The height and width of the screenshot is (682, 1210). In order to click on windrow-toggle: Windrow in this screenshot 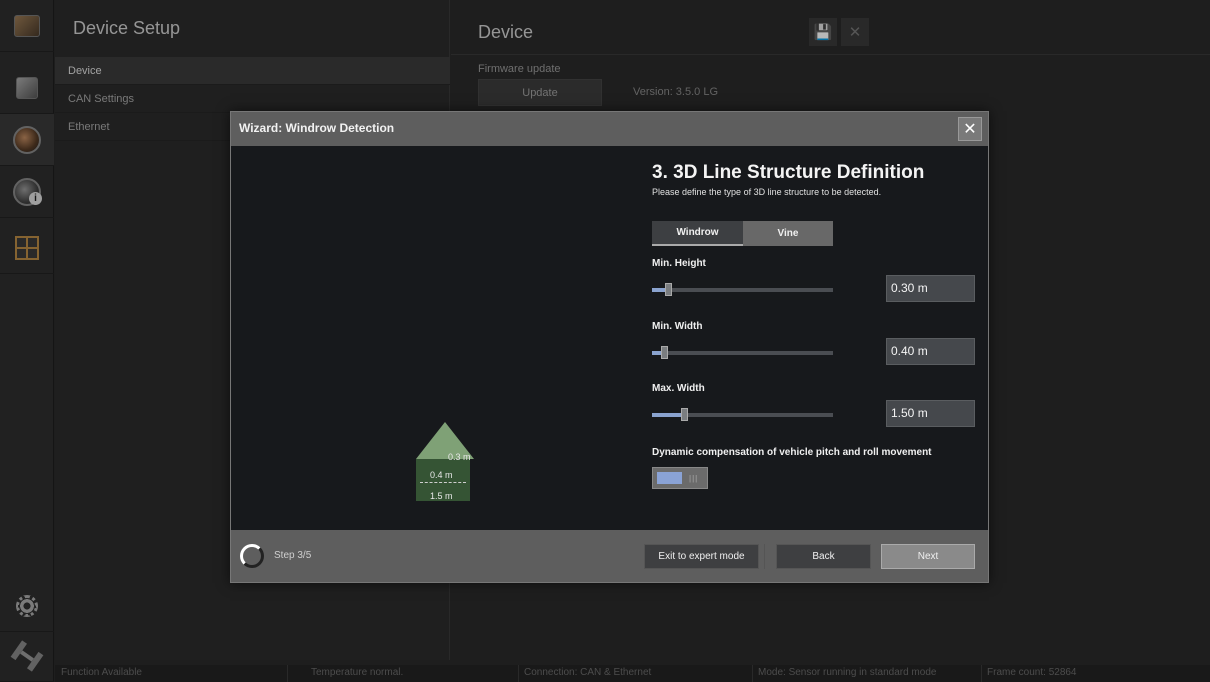, I will do `click(697, 233)`.